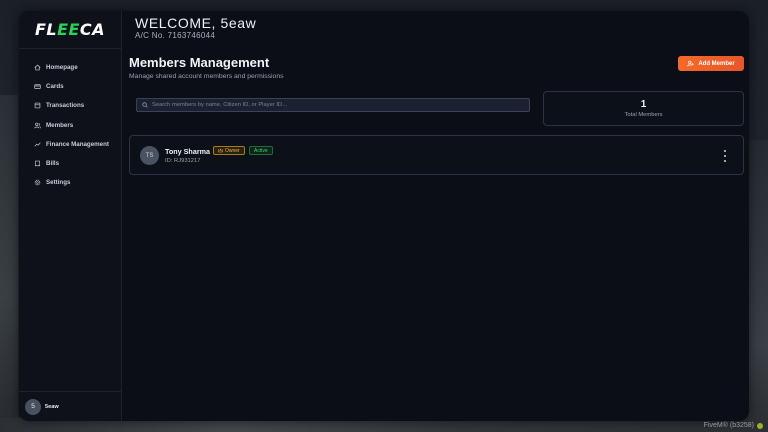 The height and width of the screenshot is (432, 768). I want to click on crown-icon, so click(220, 150).